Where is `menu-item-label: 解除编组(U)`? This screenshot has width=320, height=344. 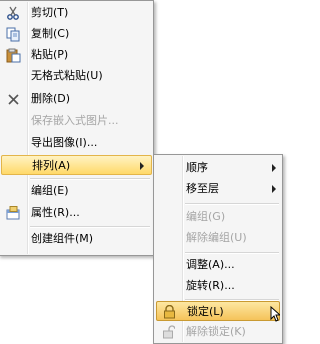 menu-item-label: 解除编组(U) is located at coordinates (216, 237).